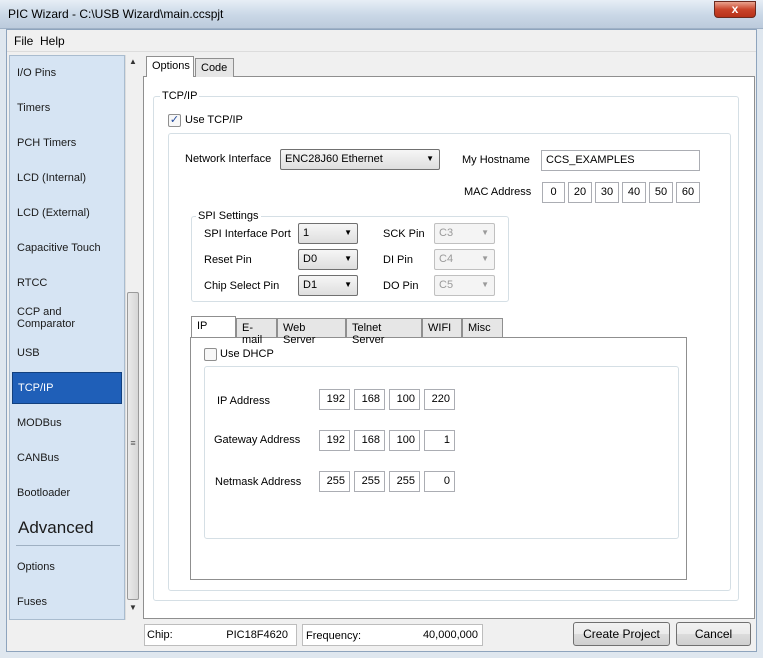 Image resolution: width=763 pixels, height=658 pixels. I want to click on chip-select-pin-select: D1 ▼, so click(328, 285).